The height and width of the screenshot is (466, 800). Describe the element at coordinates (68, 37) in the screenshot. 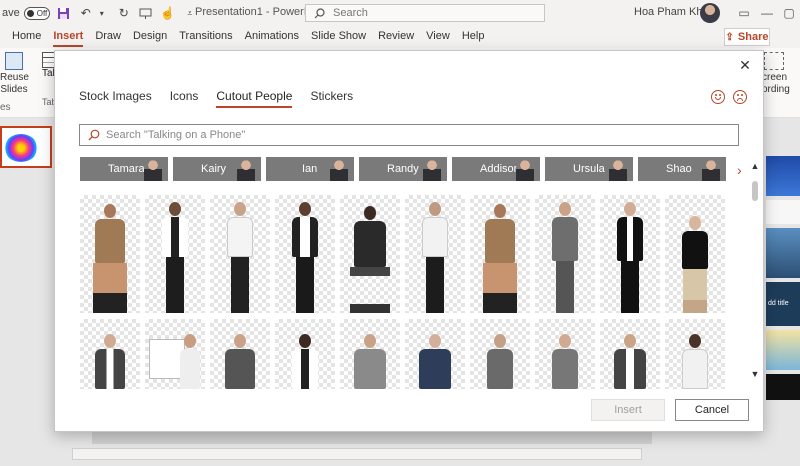

I see `ribbon-tab-insert: Insert` at that location.